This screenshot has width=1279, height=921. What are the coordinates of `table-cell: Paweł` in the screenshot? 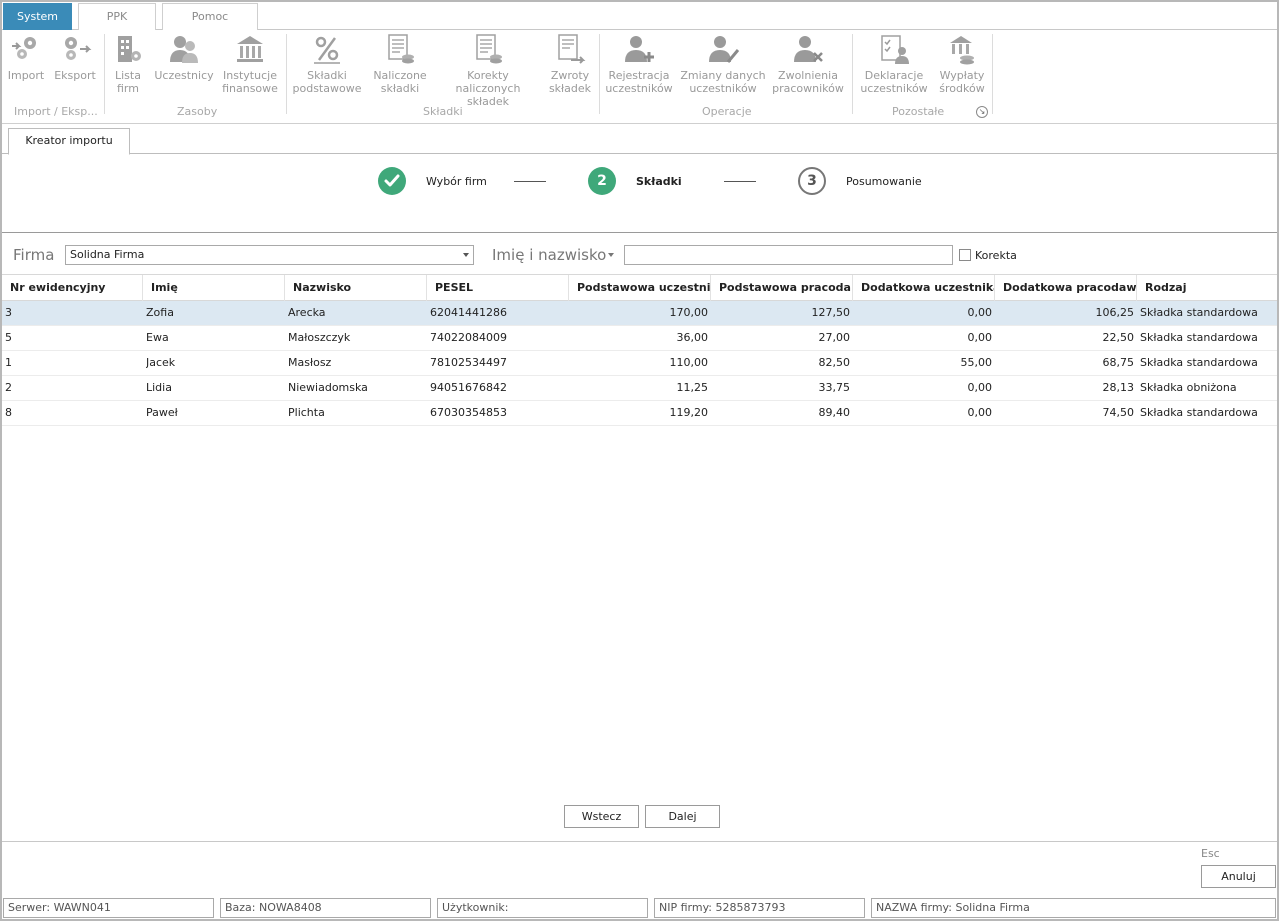 It's located at (162, 412).